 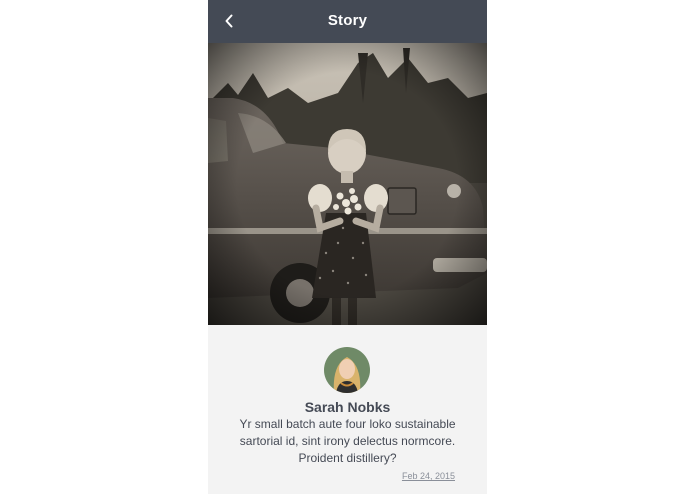 I want to click on avatar, so click(x=347, y=370).